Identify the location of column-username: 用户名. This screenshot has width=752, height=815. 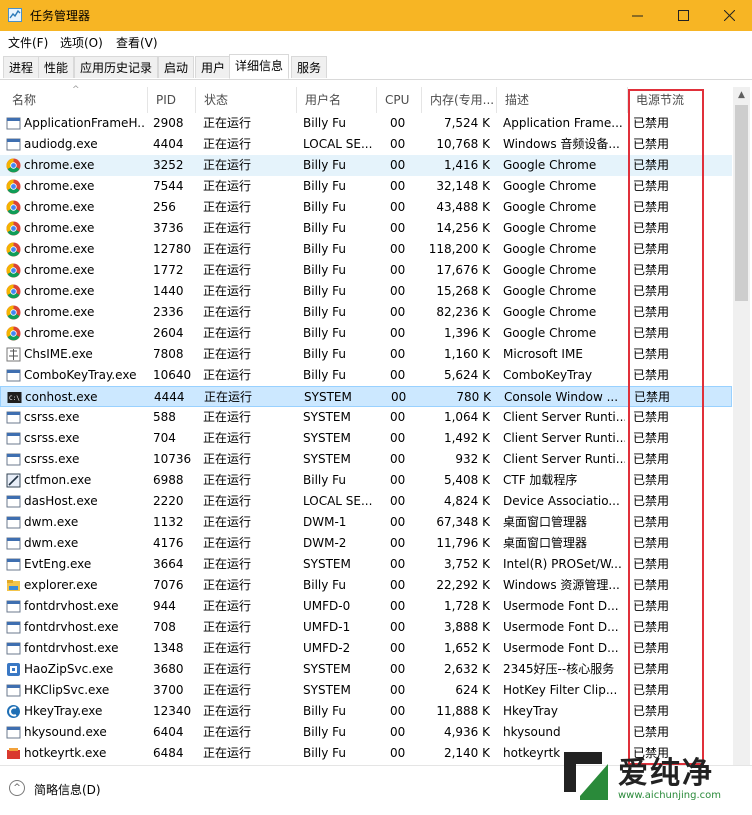
(337, 100).